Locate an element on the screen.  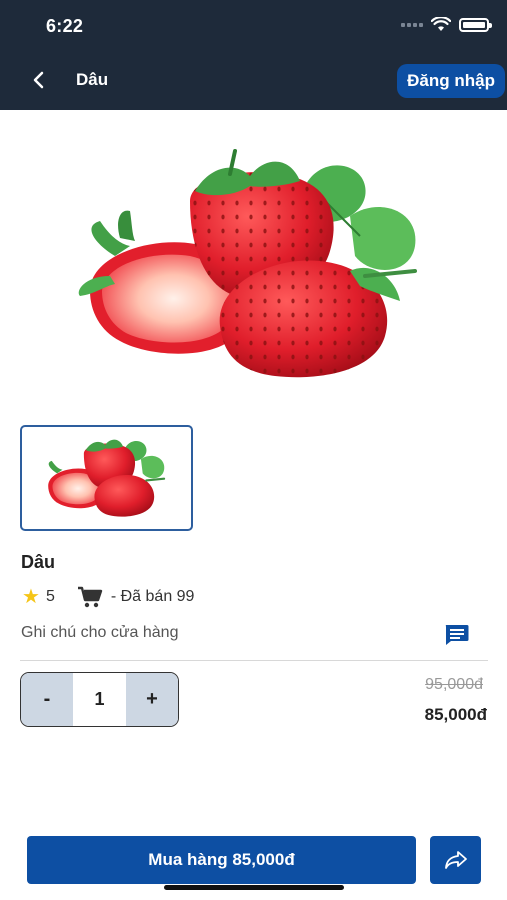
quantity-value: 1 is located at coordinates (99, 699).